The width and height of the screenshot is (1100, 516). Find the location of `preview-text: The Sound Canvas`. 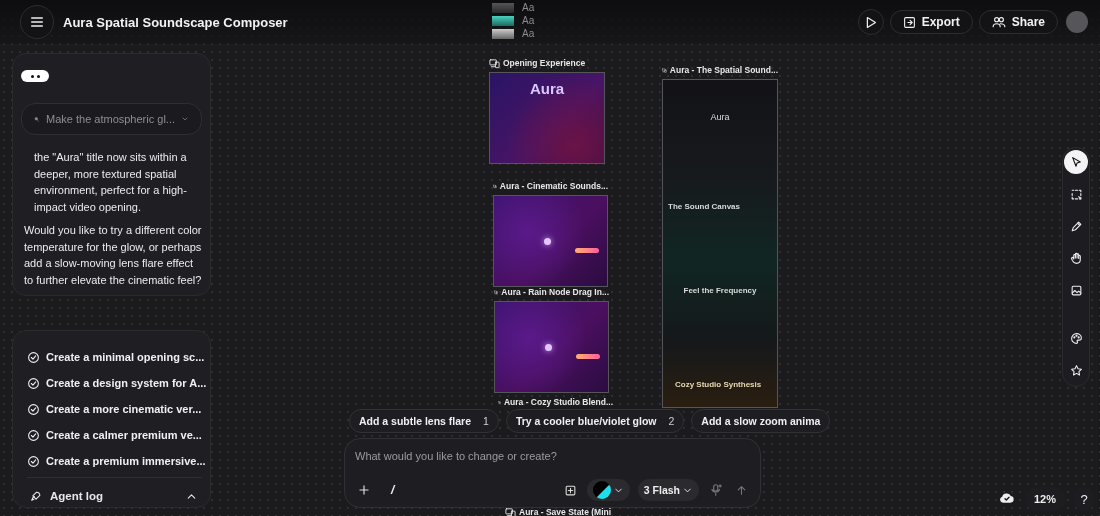

preview-text: The Sound Canvas is located at coordinates (704, 207).